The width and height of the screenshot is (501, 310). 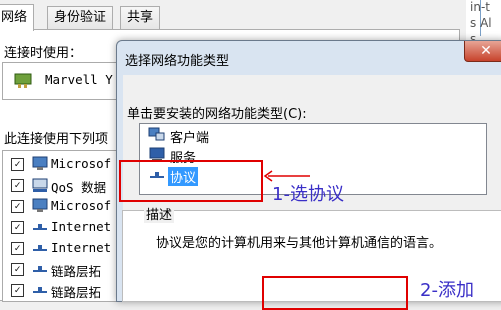 What do you see at coordinates (191, 181) in the screenshot?
I see `highlight-protocol` at bounding box center [191, 181].